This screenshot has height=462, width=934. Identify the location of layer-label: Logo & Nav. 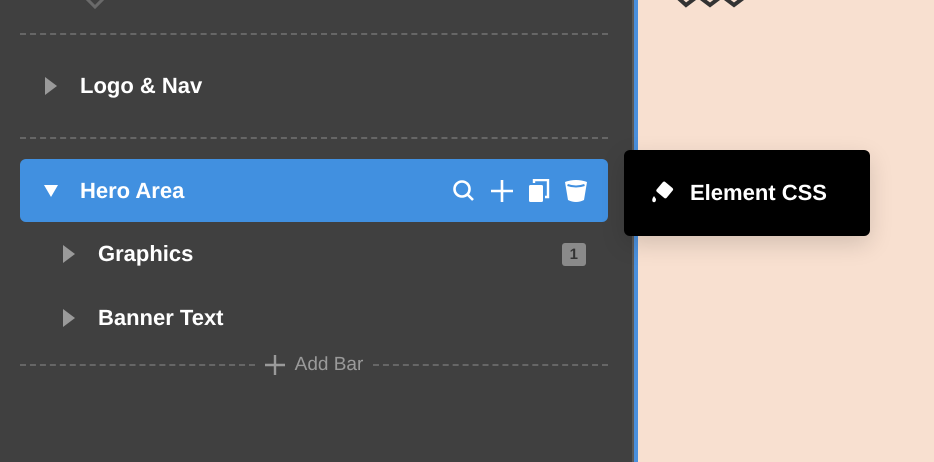
(141, 86).